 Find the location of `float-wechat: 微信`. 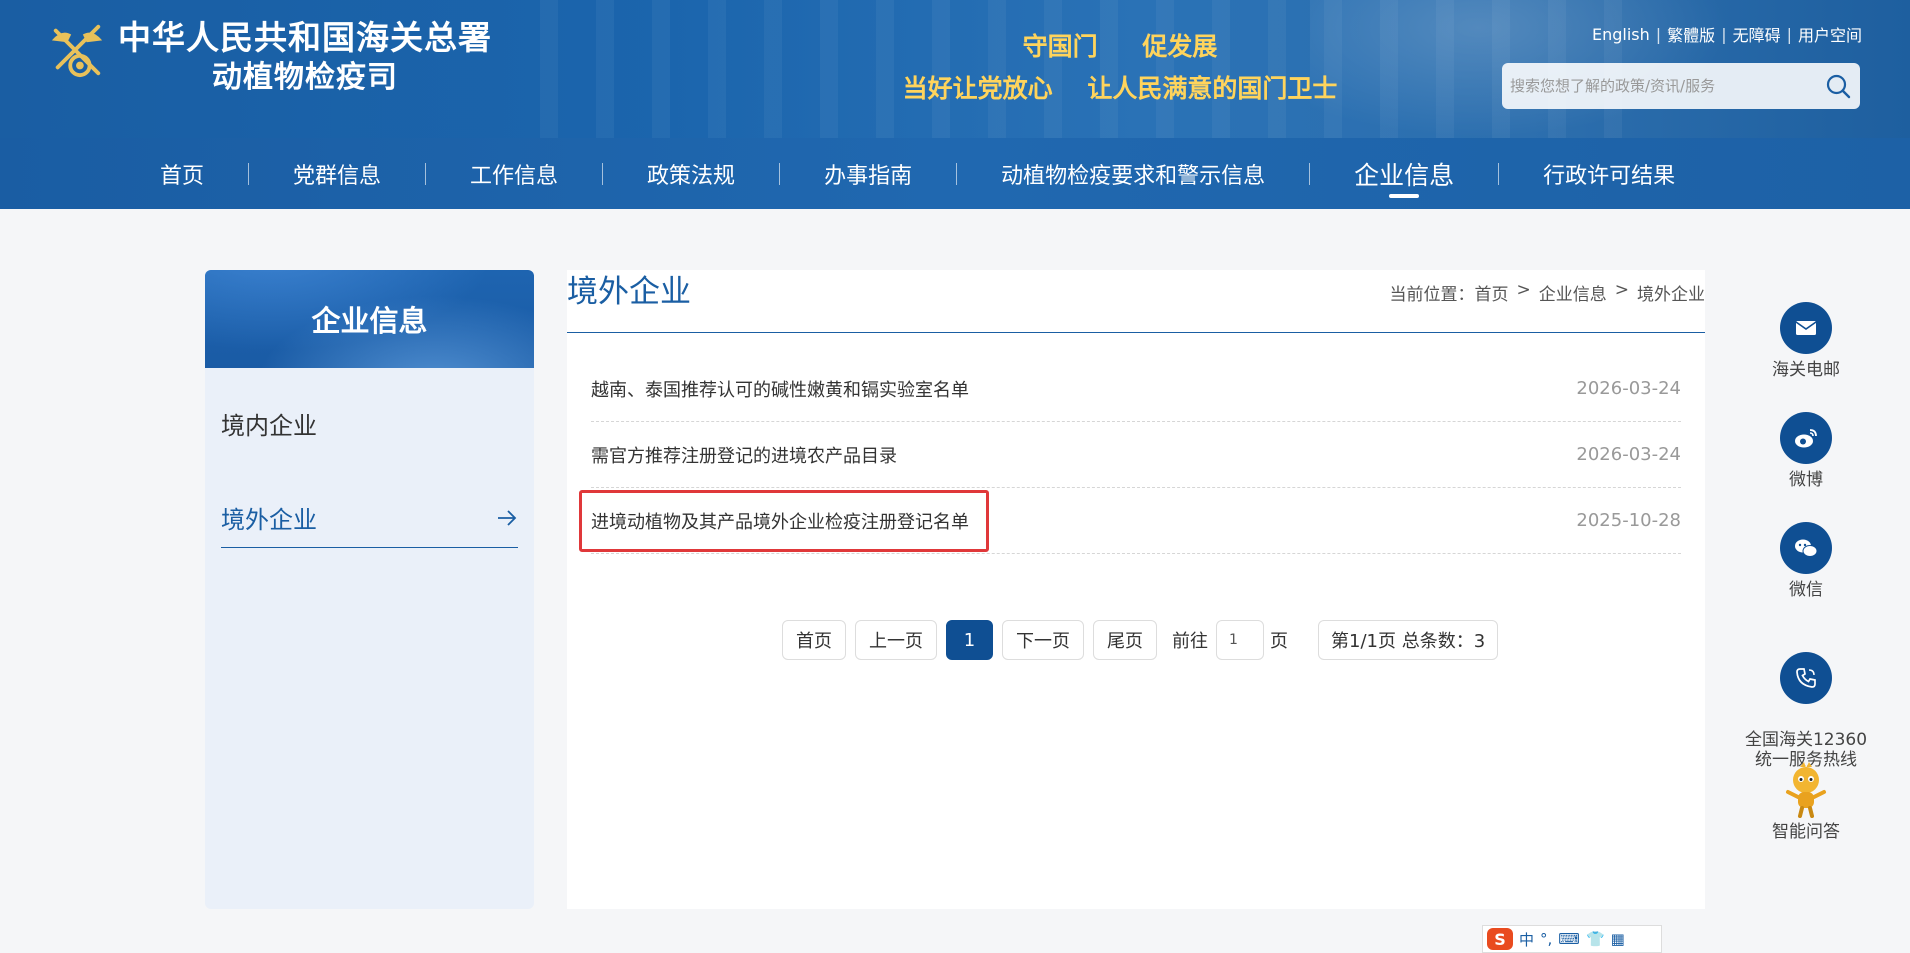

float-wechat: 微信 is located at coordinates (1806, 561).